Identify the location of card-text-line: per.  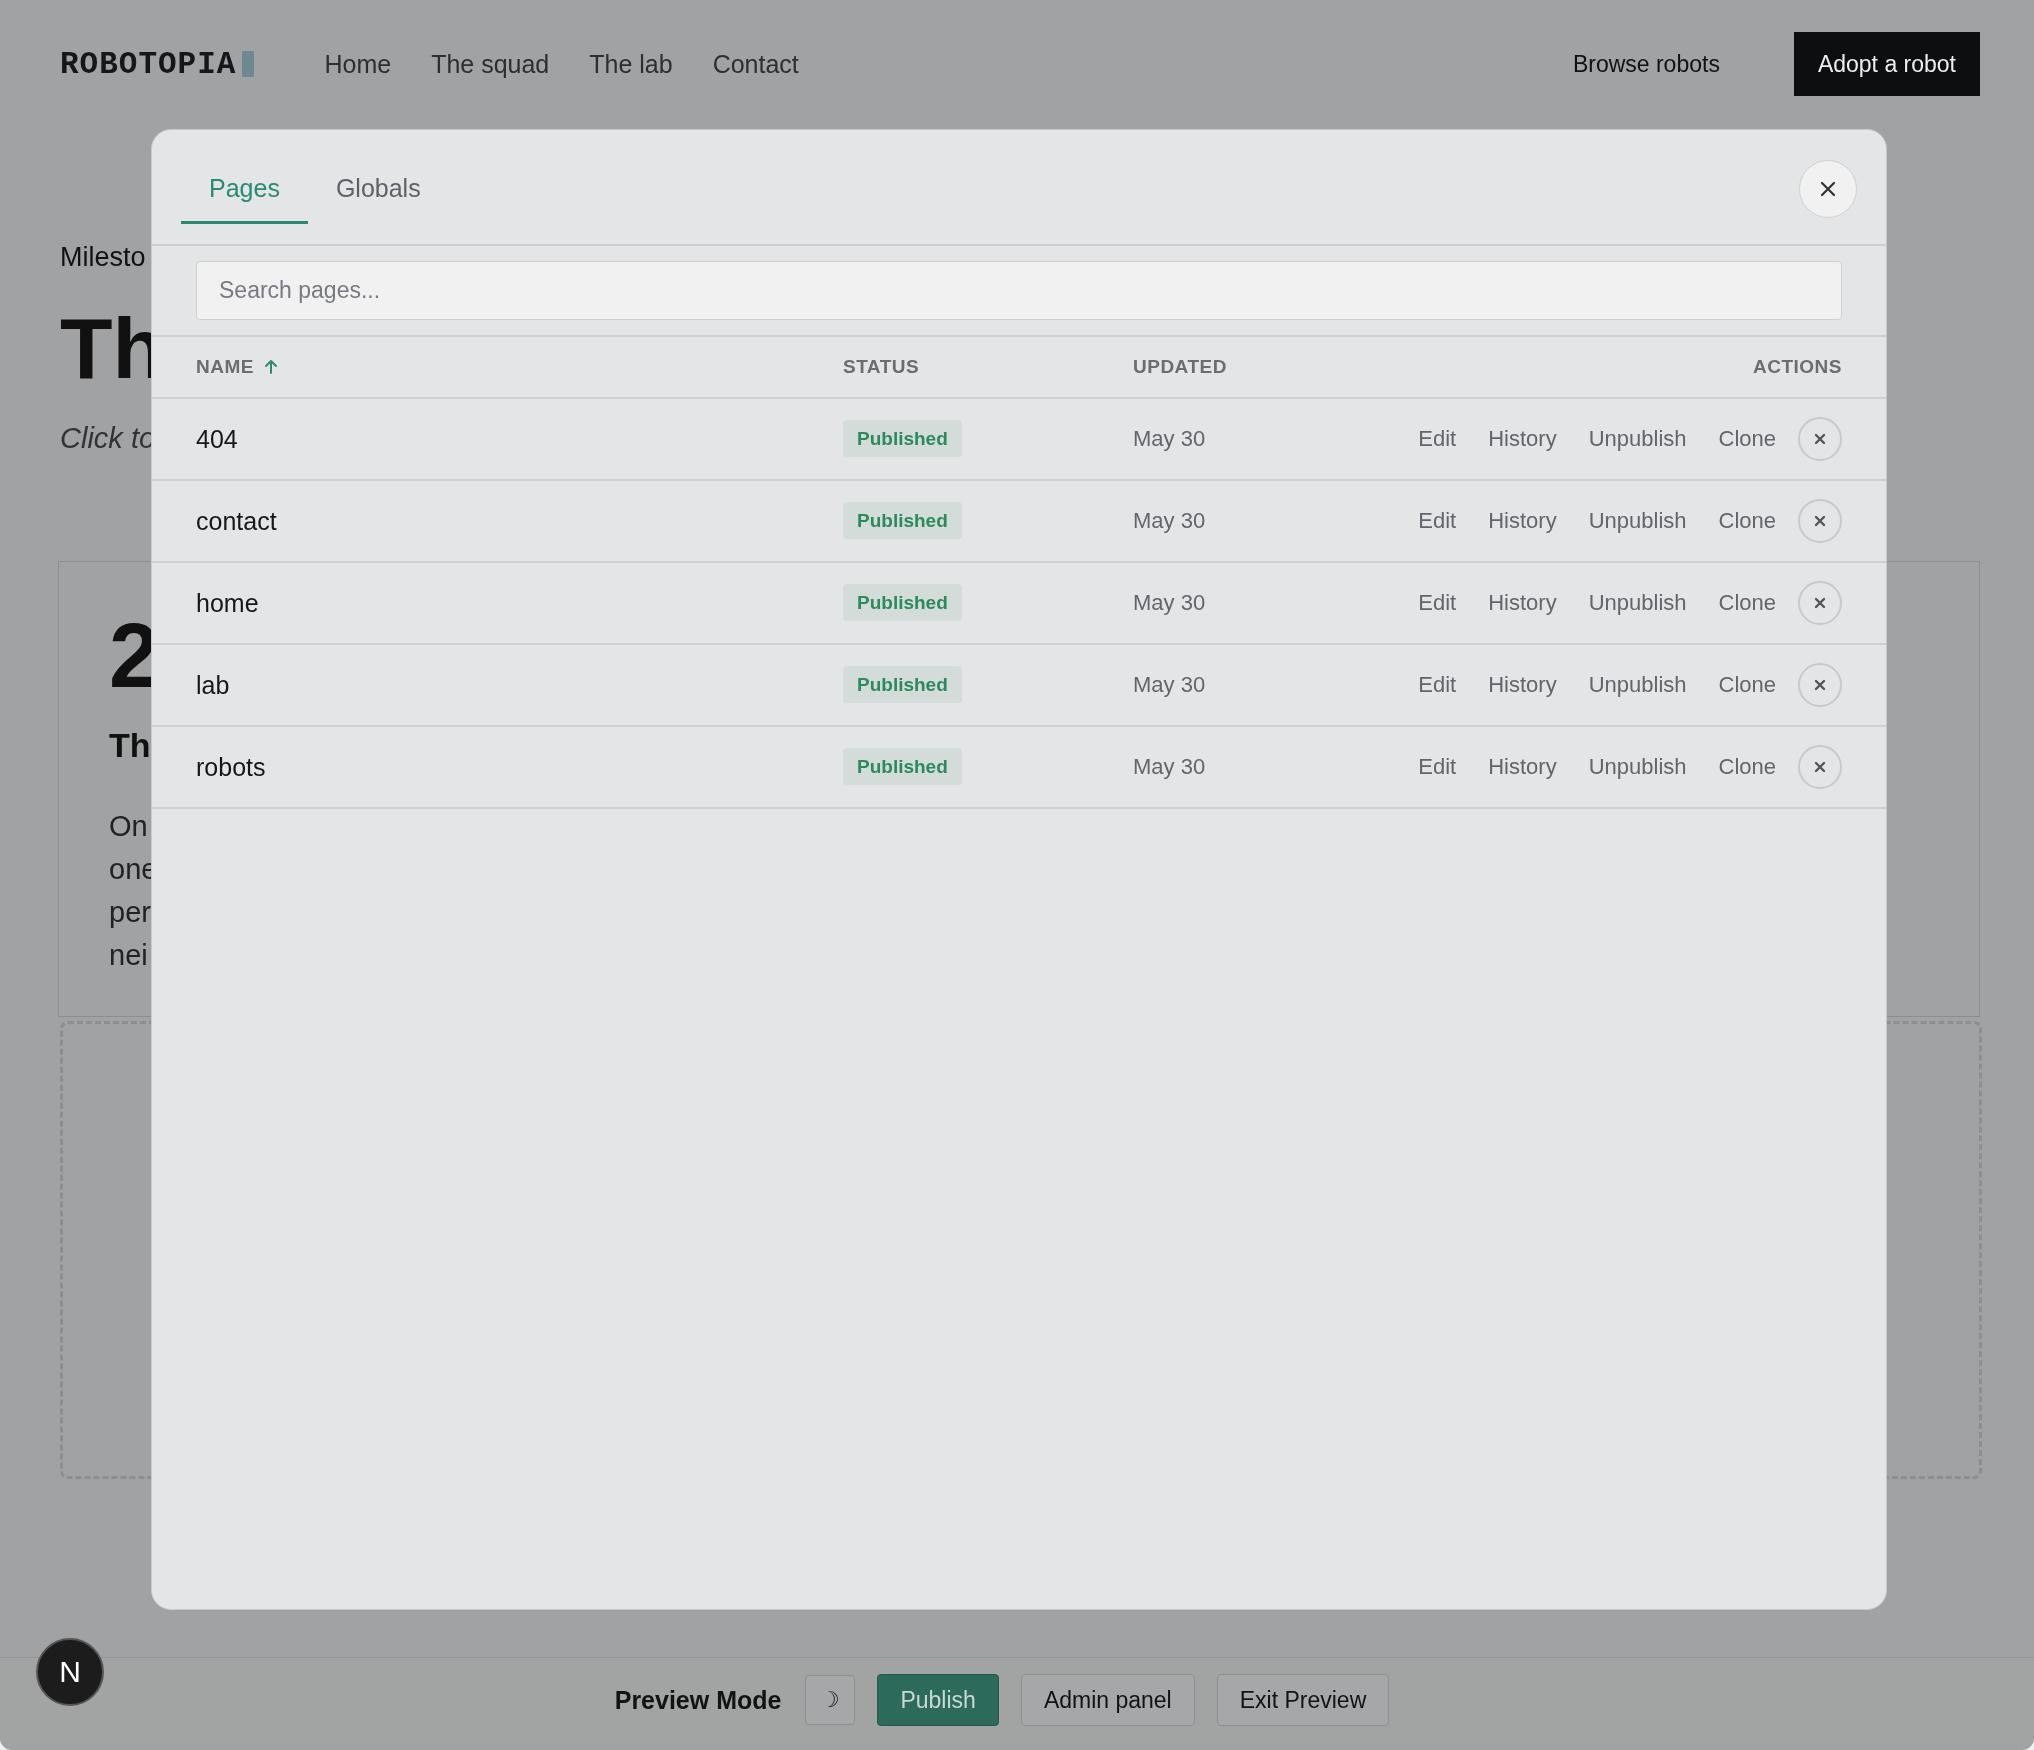
(130, 912).